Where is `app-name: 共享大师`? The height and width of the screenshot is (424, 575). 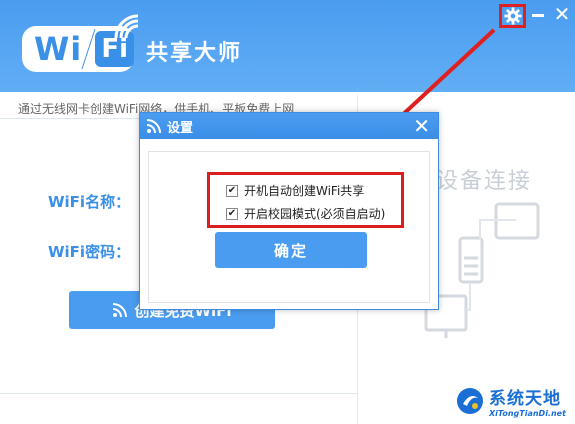
app-name: 共享大师 is located at coordinates (194, 53).